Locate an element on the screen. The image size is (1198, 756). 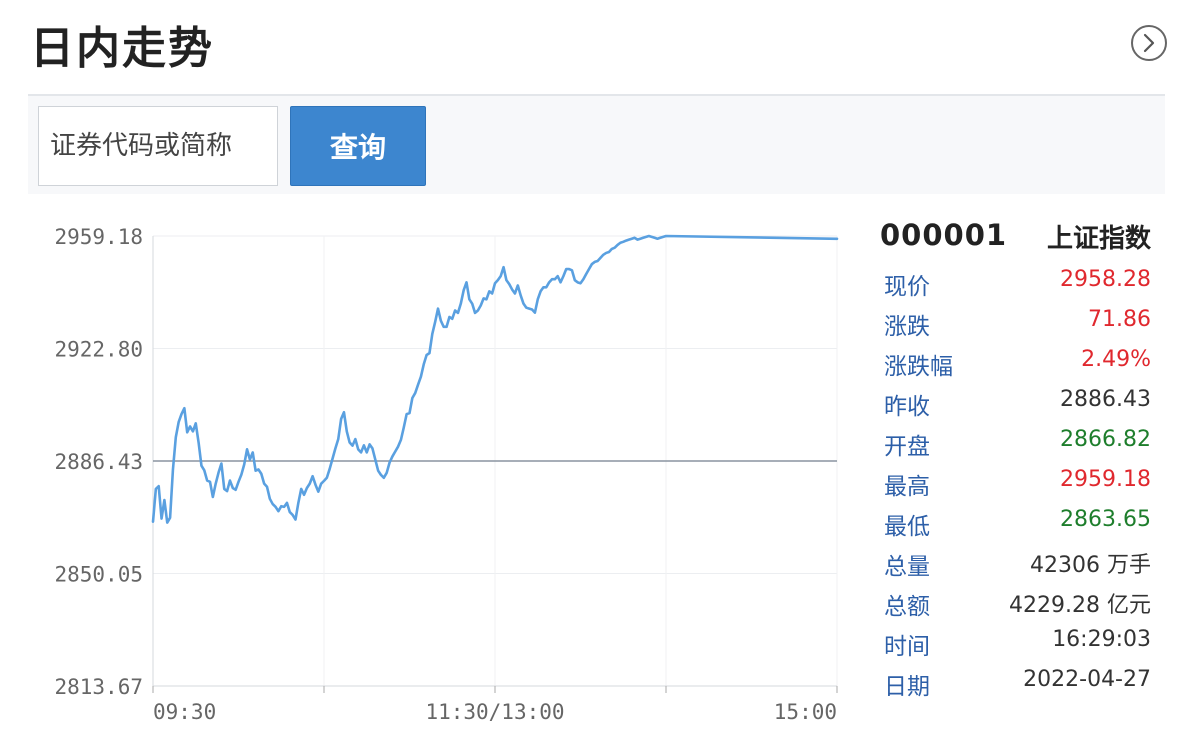
quote-value: 4229.28 亿元 is located at coordinates (1080, 605).